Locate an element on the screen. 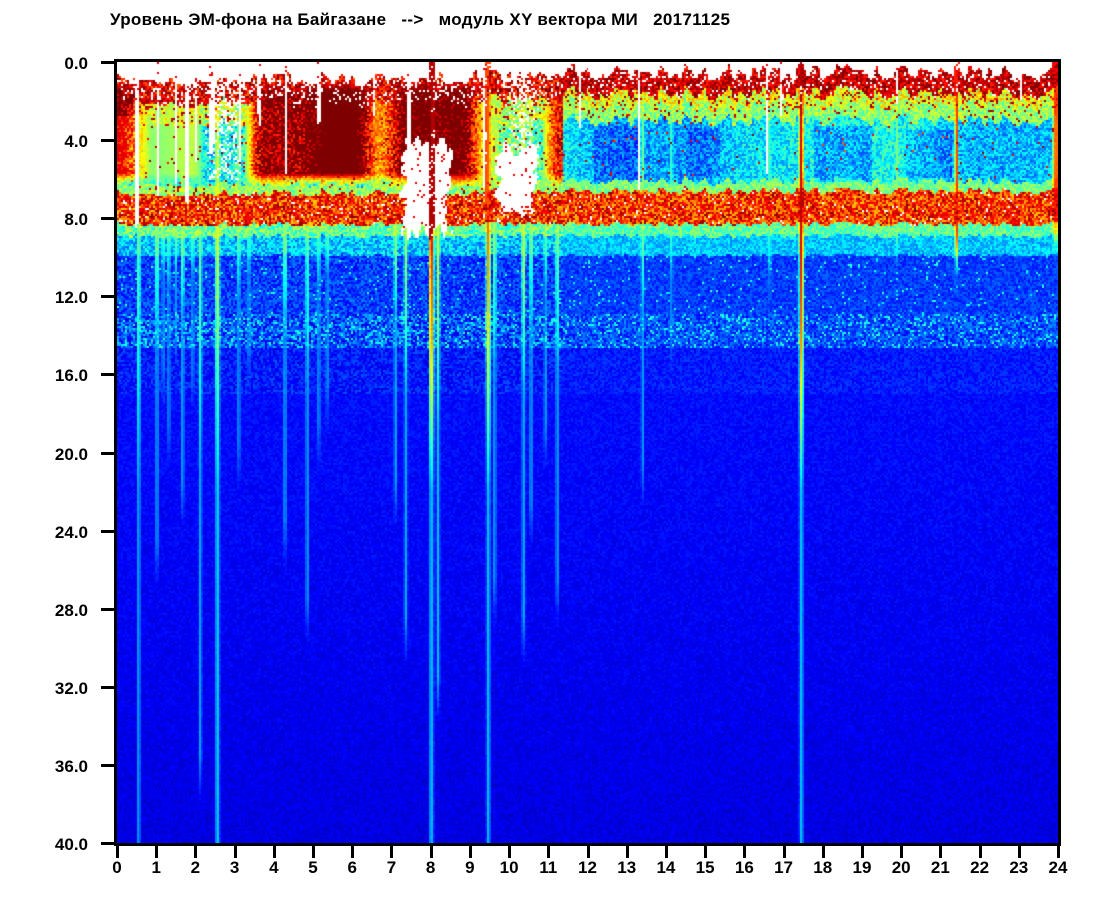 The image size is (1096, 900). x-tick-label: 9 is located at coordinates (470, 867).